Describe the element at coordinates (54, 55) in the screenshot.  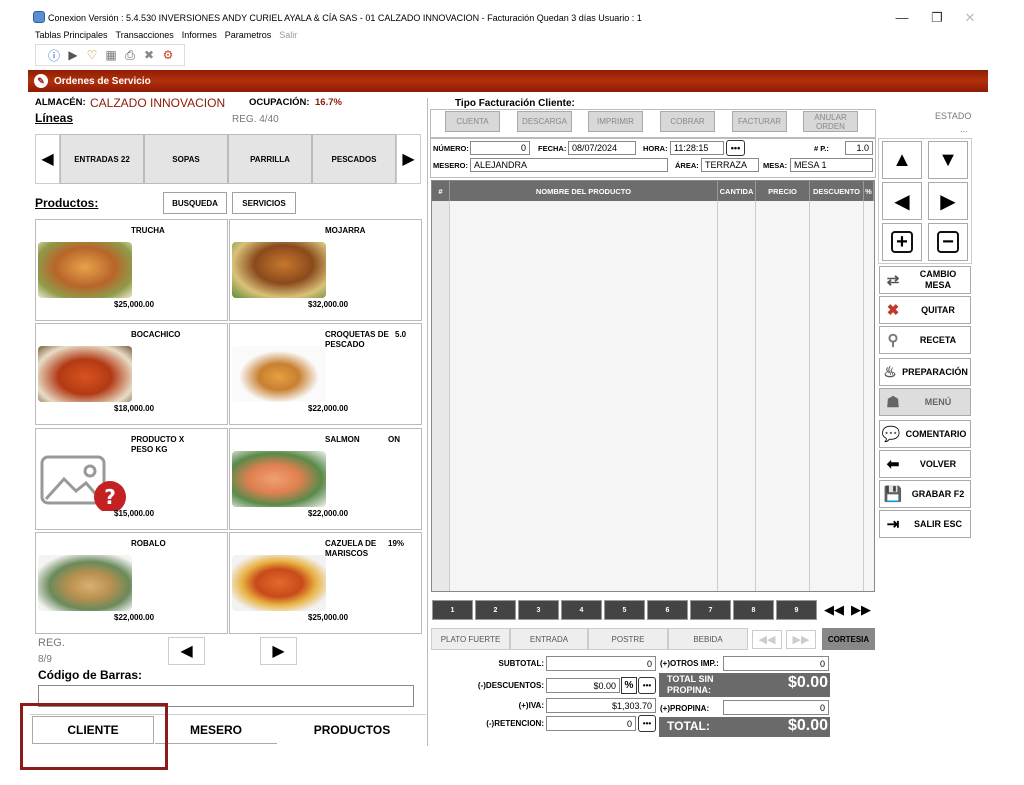
I see `info-icon: ⓘ` at that location.